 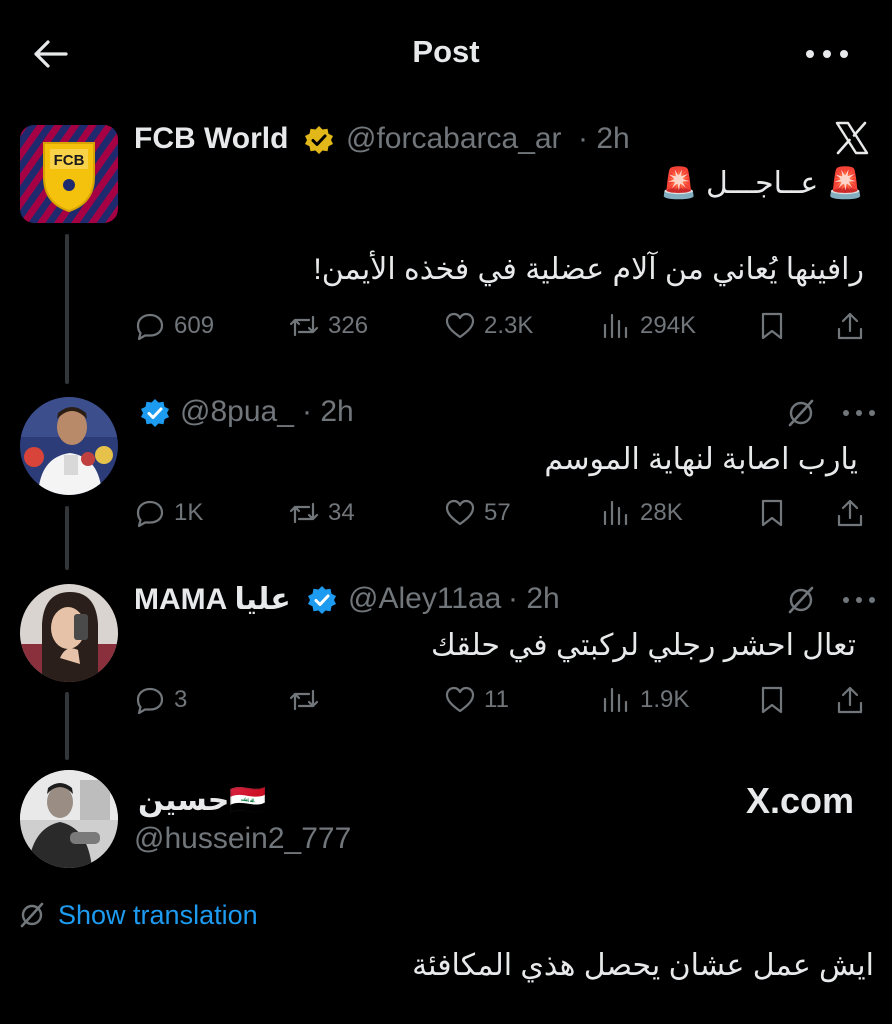 I want to click on author-name: حسين🇮🇶, so click(x=202, y=800).